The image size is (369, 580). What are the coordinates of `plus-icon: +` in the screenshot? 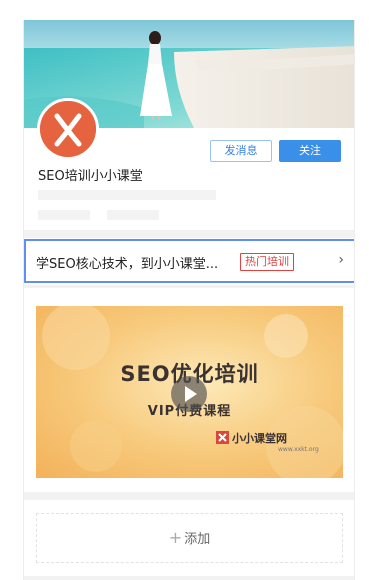 It's located at (175, 537).